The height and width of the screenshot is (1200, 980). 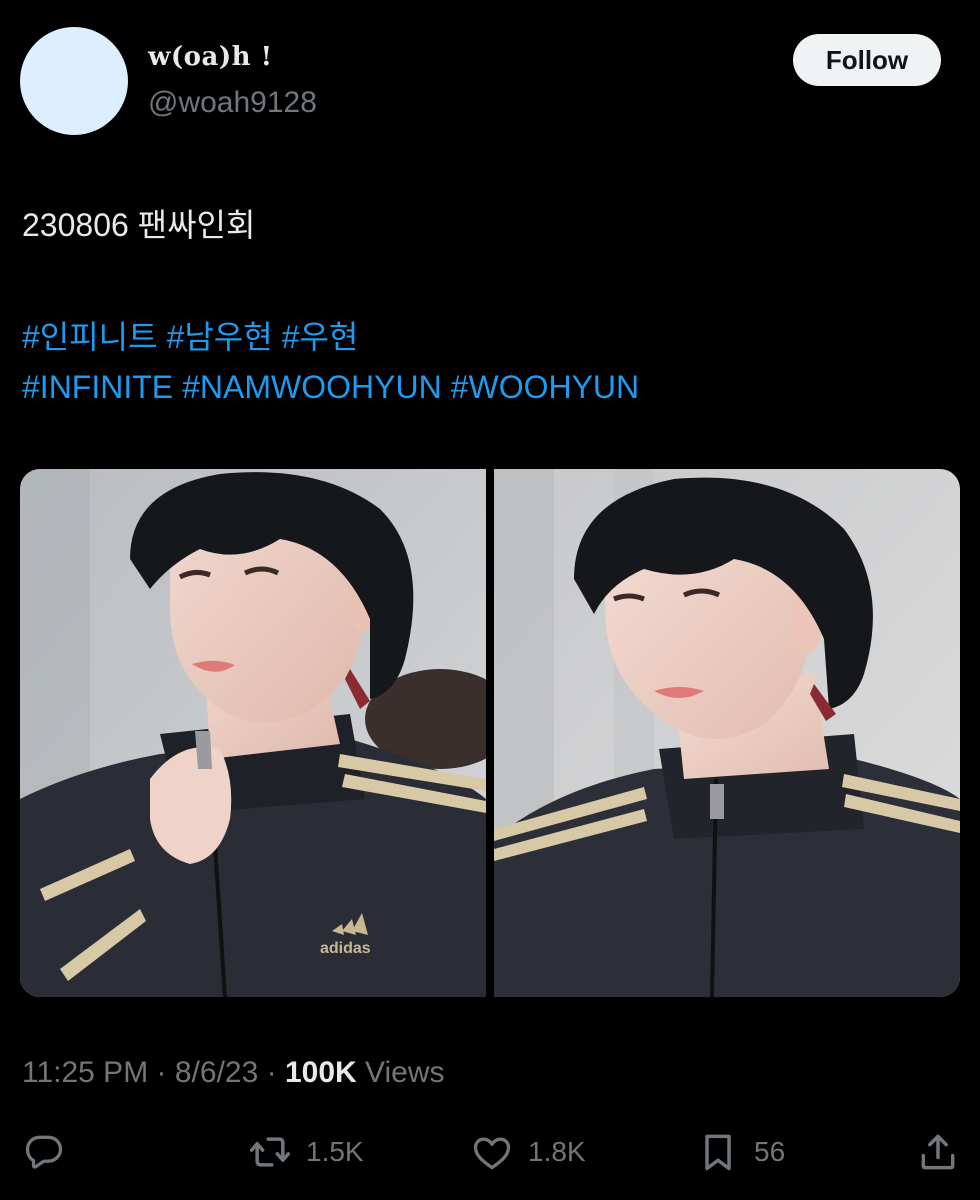 I want to click on tweet-meta: 11:25 PM · 8/6/23 · 100K Views, so click(x=233, y=1073).